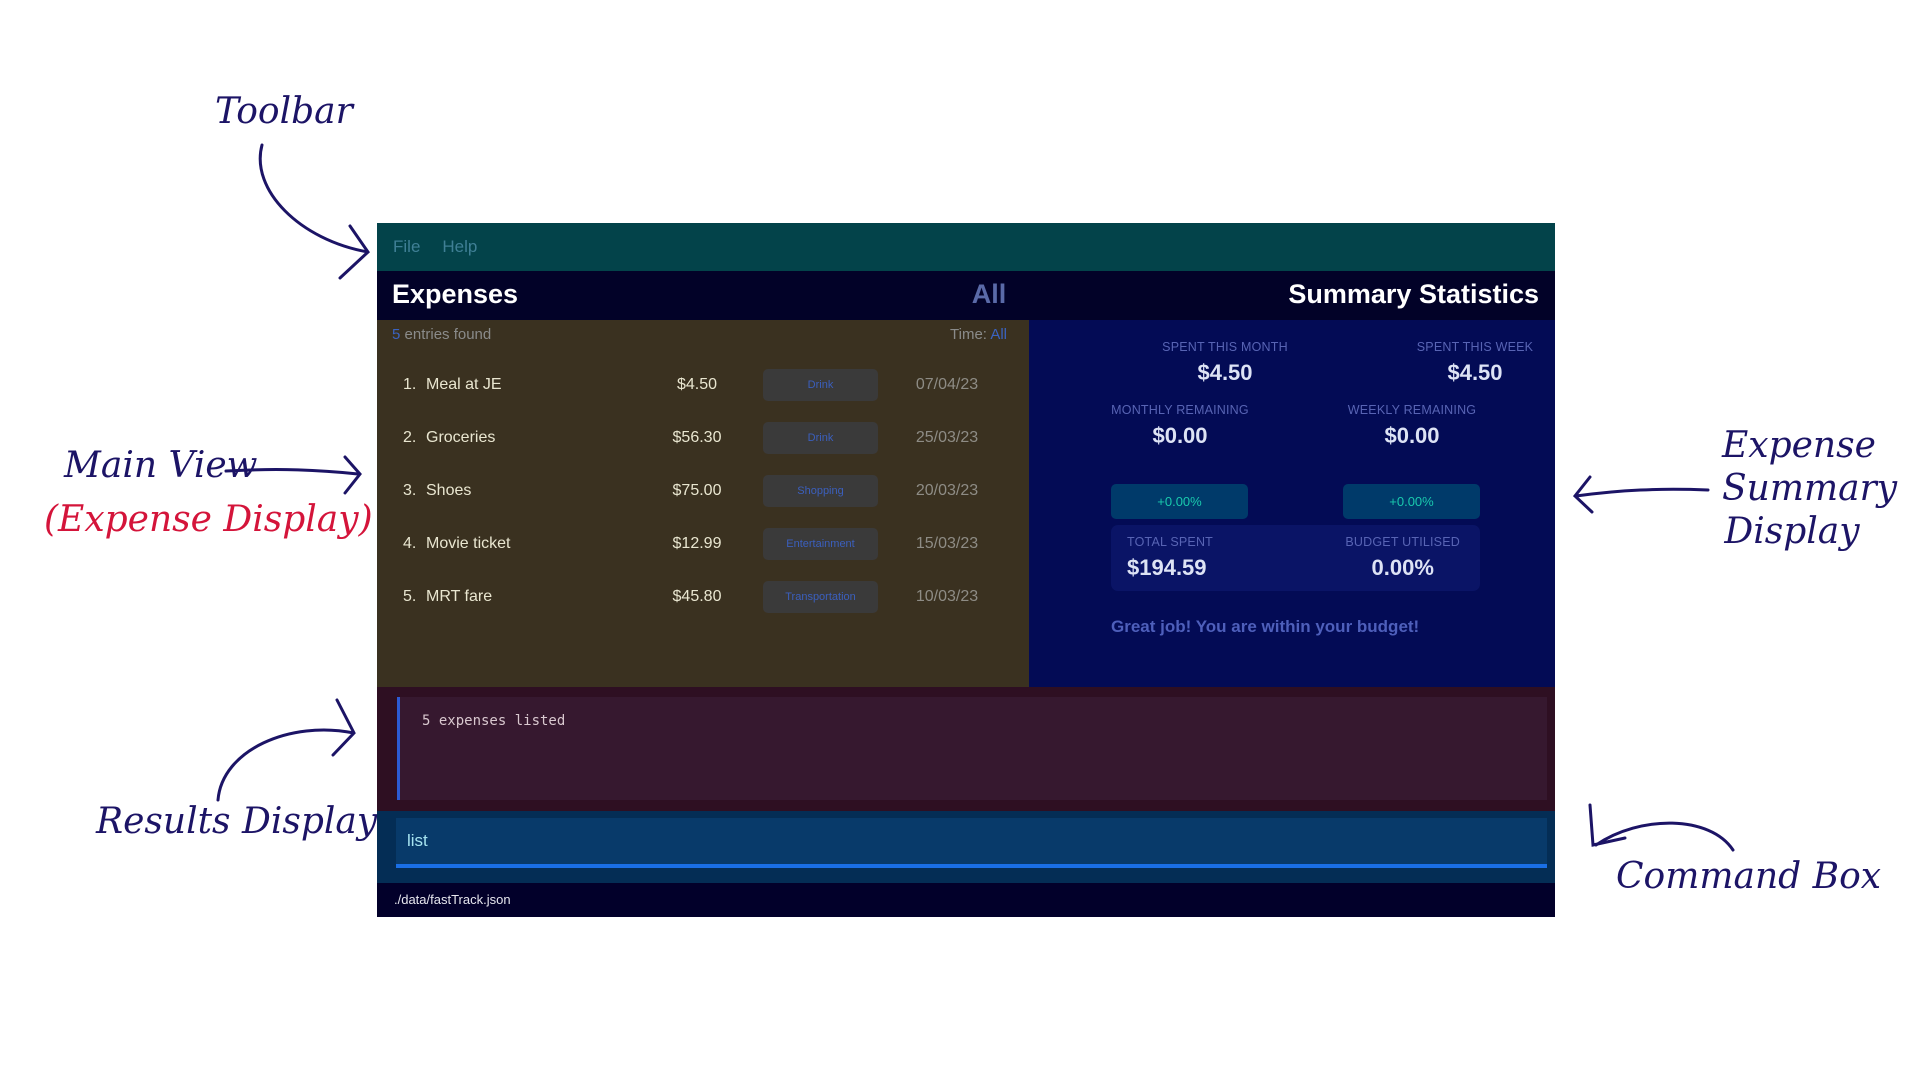 The width and height of the screenshot is (1920, 1080). I want to click on entries-count: 5 entries found, so click(441, 334).